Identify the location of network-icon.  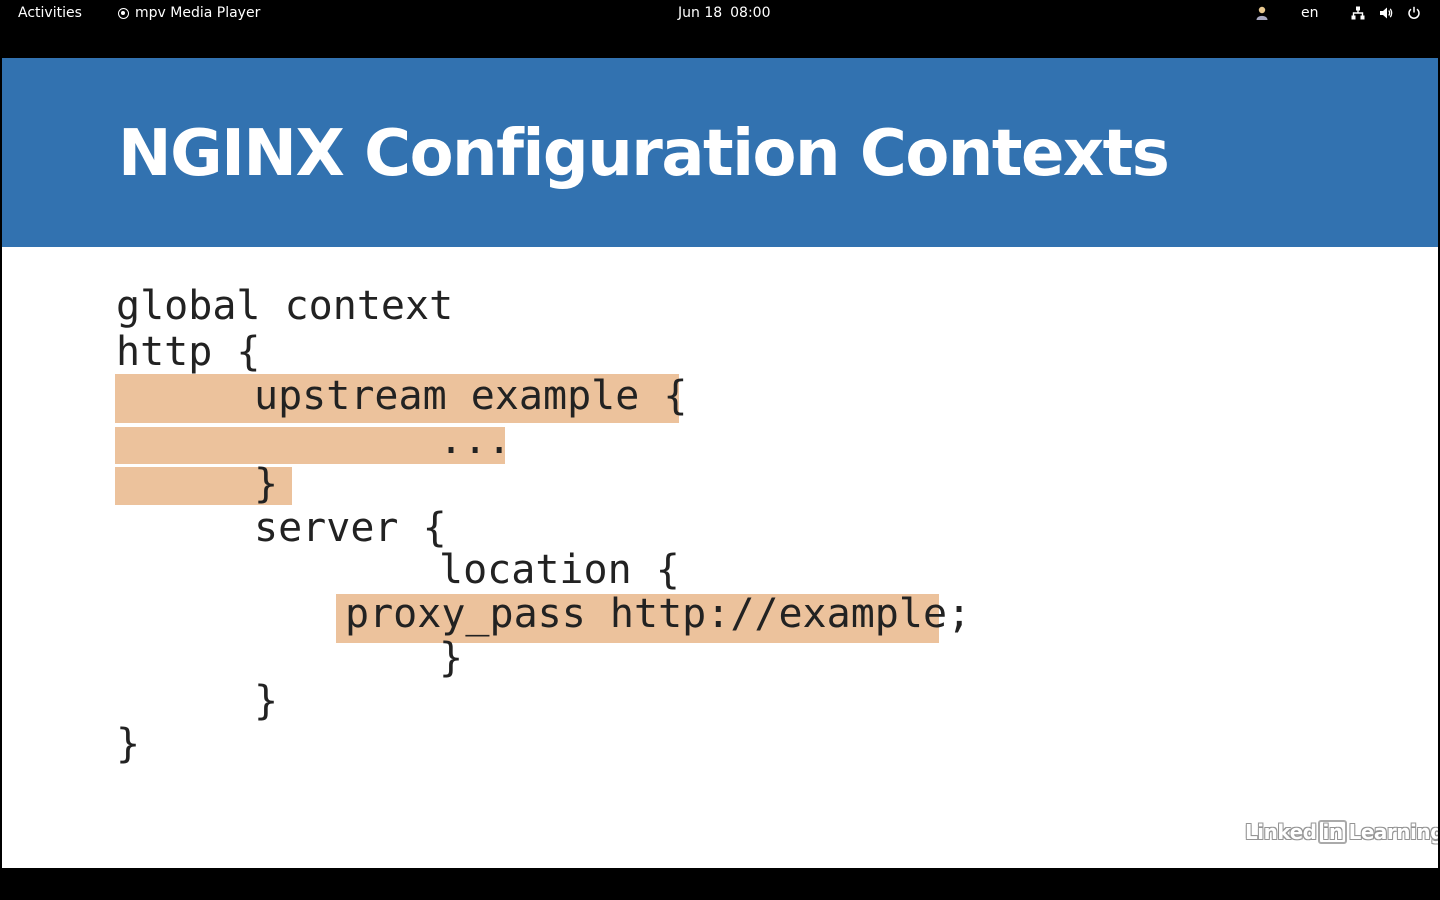
(1358, 13).